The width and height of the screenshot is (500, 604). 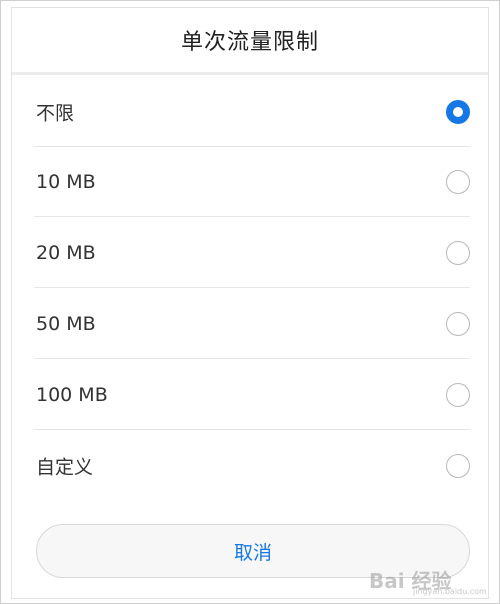 What do you see at coordinates (252, 466) in the screenshot?
I see `option-custom: 自定义` at bounding box center [252, 466].